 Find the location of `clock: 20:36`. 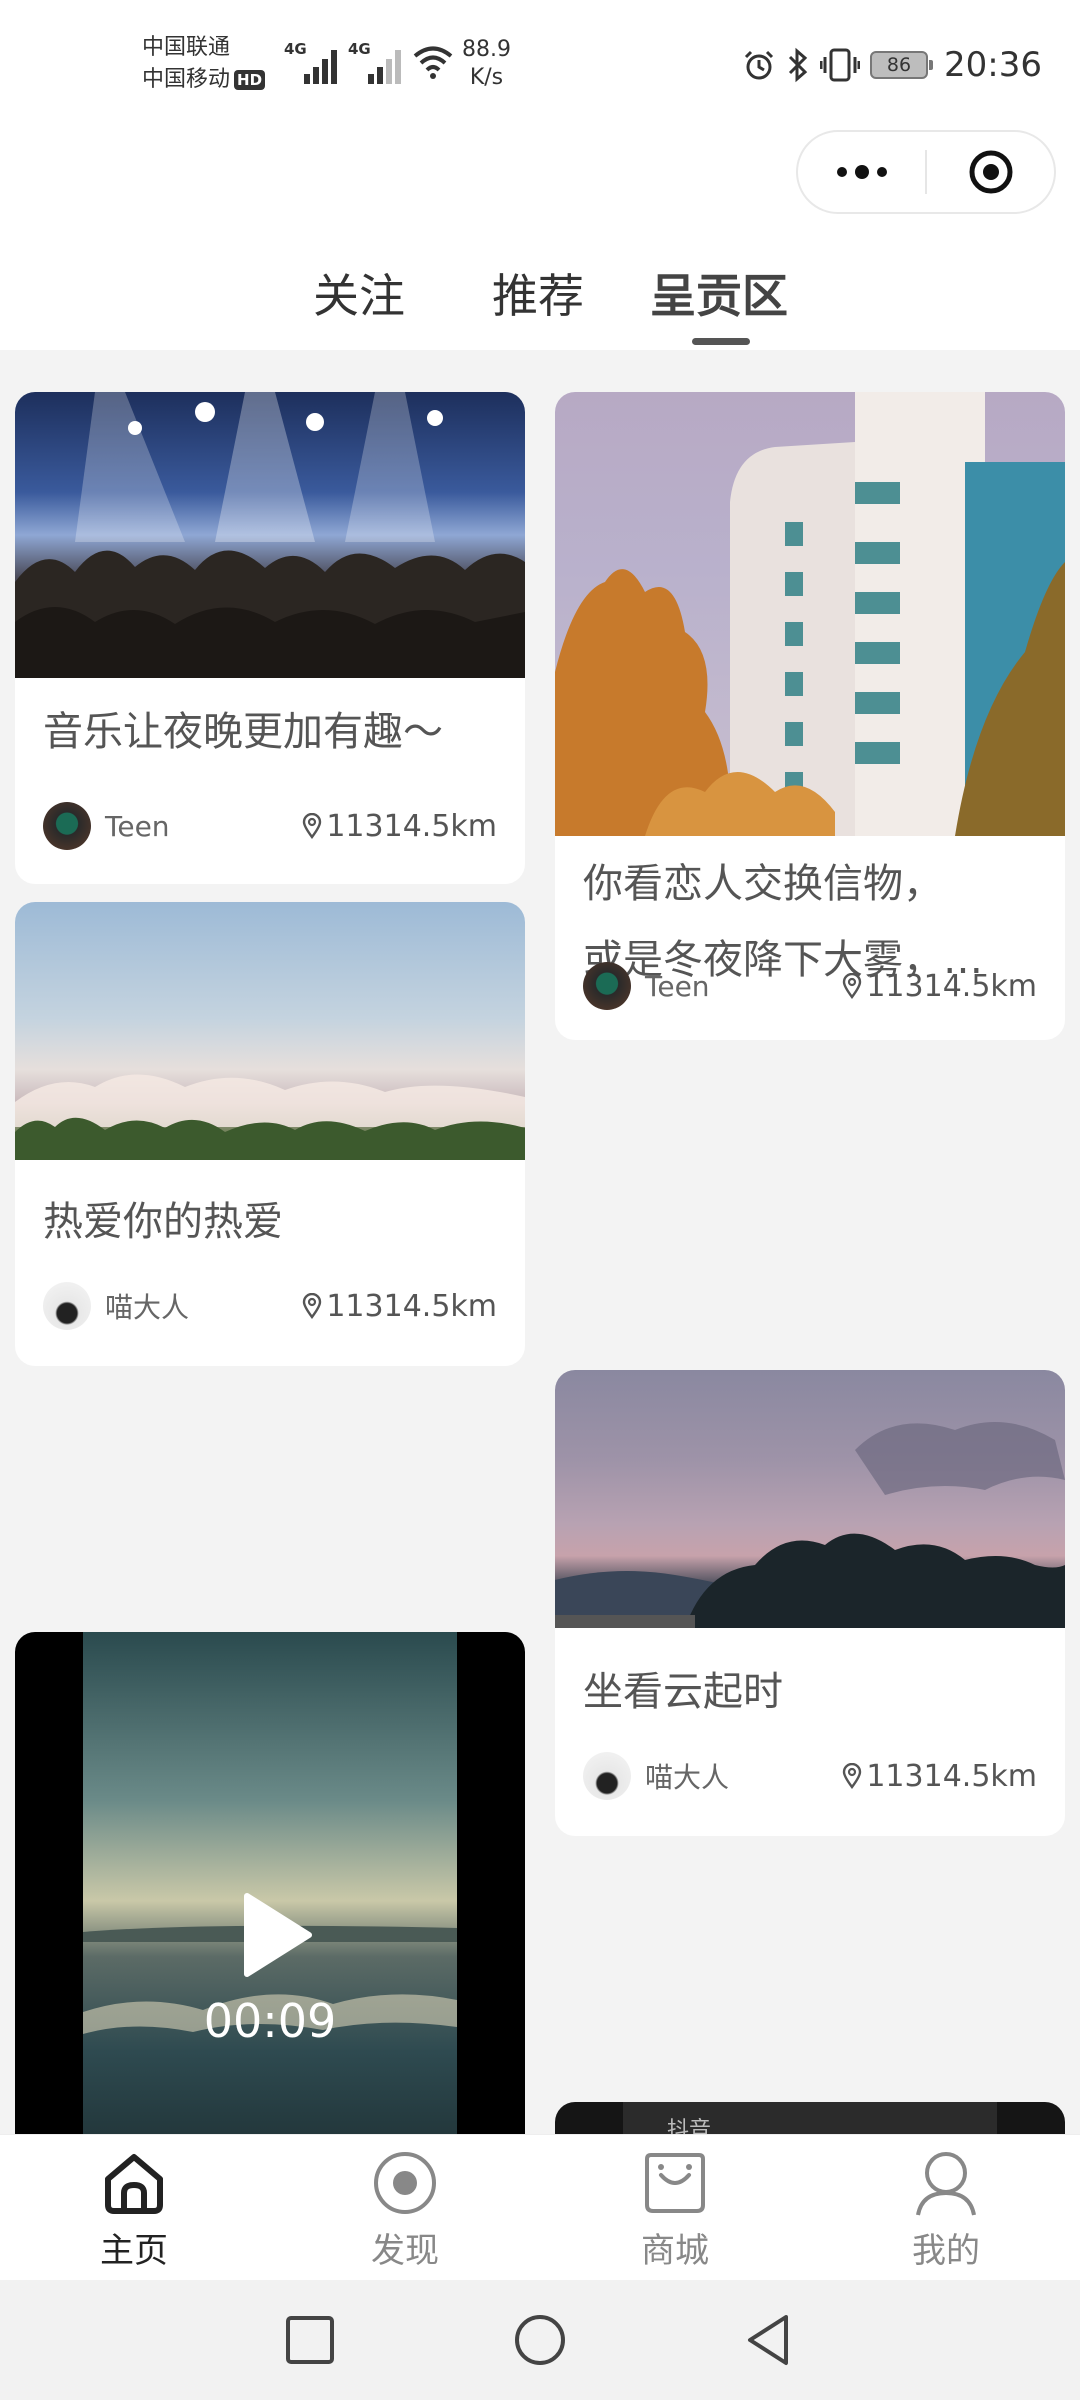

clock: 20:36 is located at coordinates (993, 65).